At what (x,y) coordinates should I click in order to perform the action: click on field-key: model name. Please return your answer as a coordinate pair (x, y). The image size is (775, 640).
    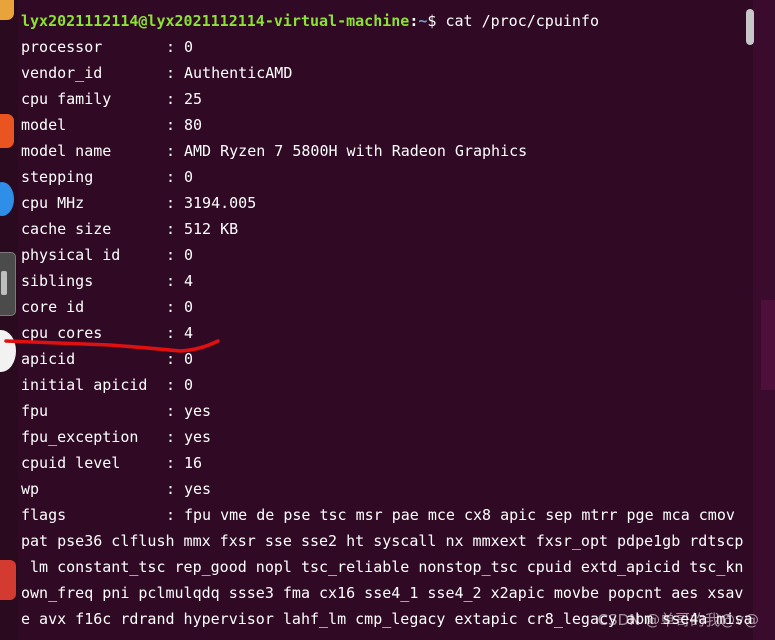
    Looking at the image, I should click on (66, 151).